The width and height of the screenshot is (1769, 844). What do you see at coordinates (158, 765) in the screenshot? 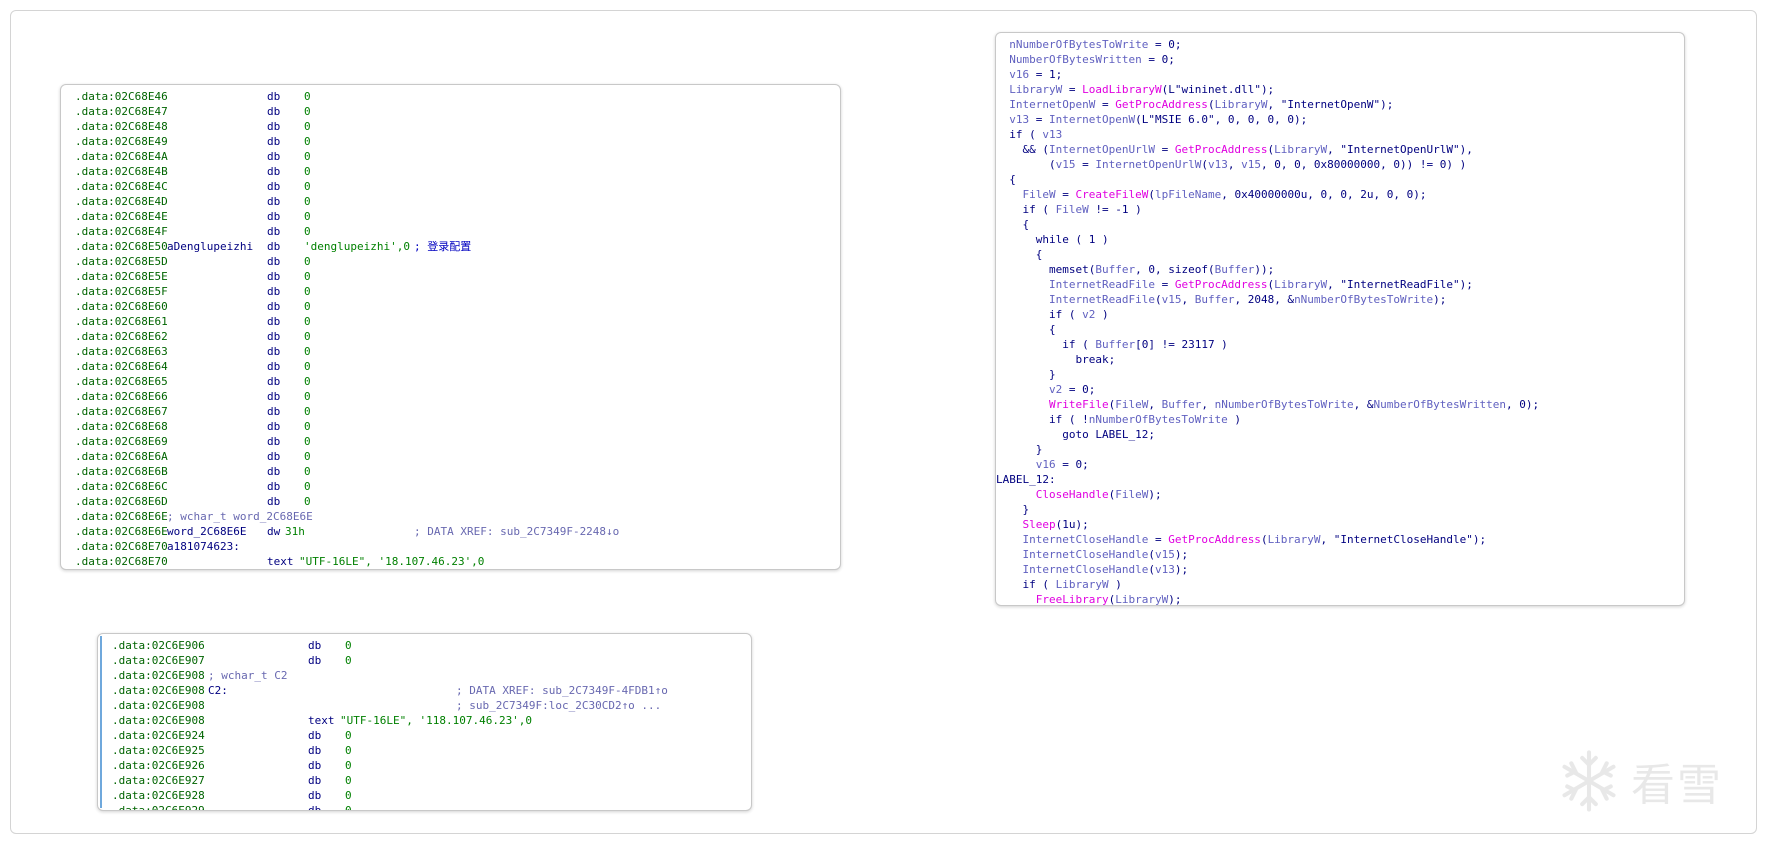
I see `address: .data:02C6E926` at bounding box center [158, 765].